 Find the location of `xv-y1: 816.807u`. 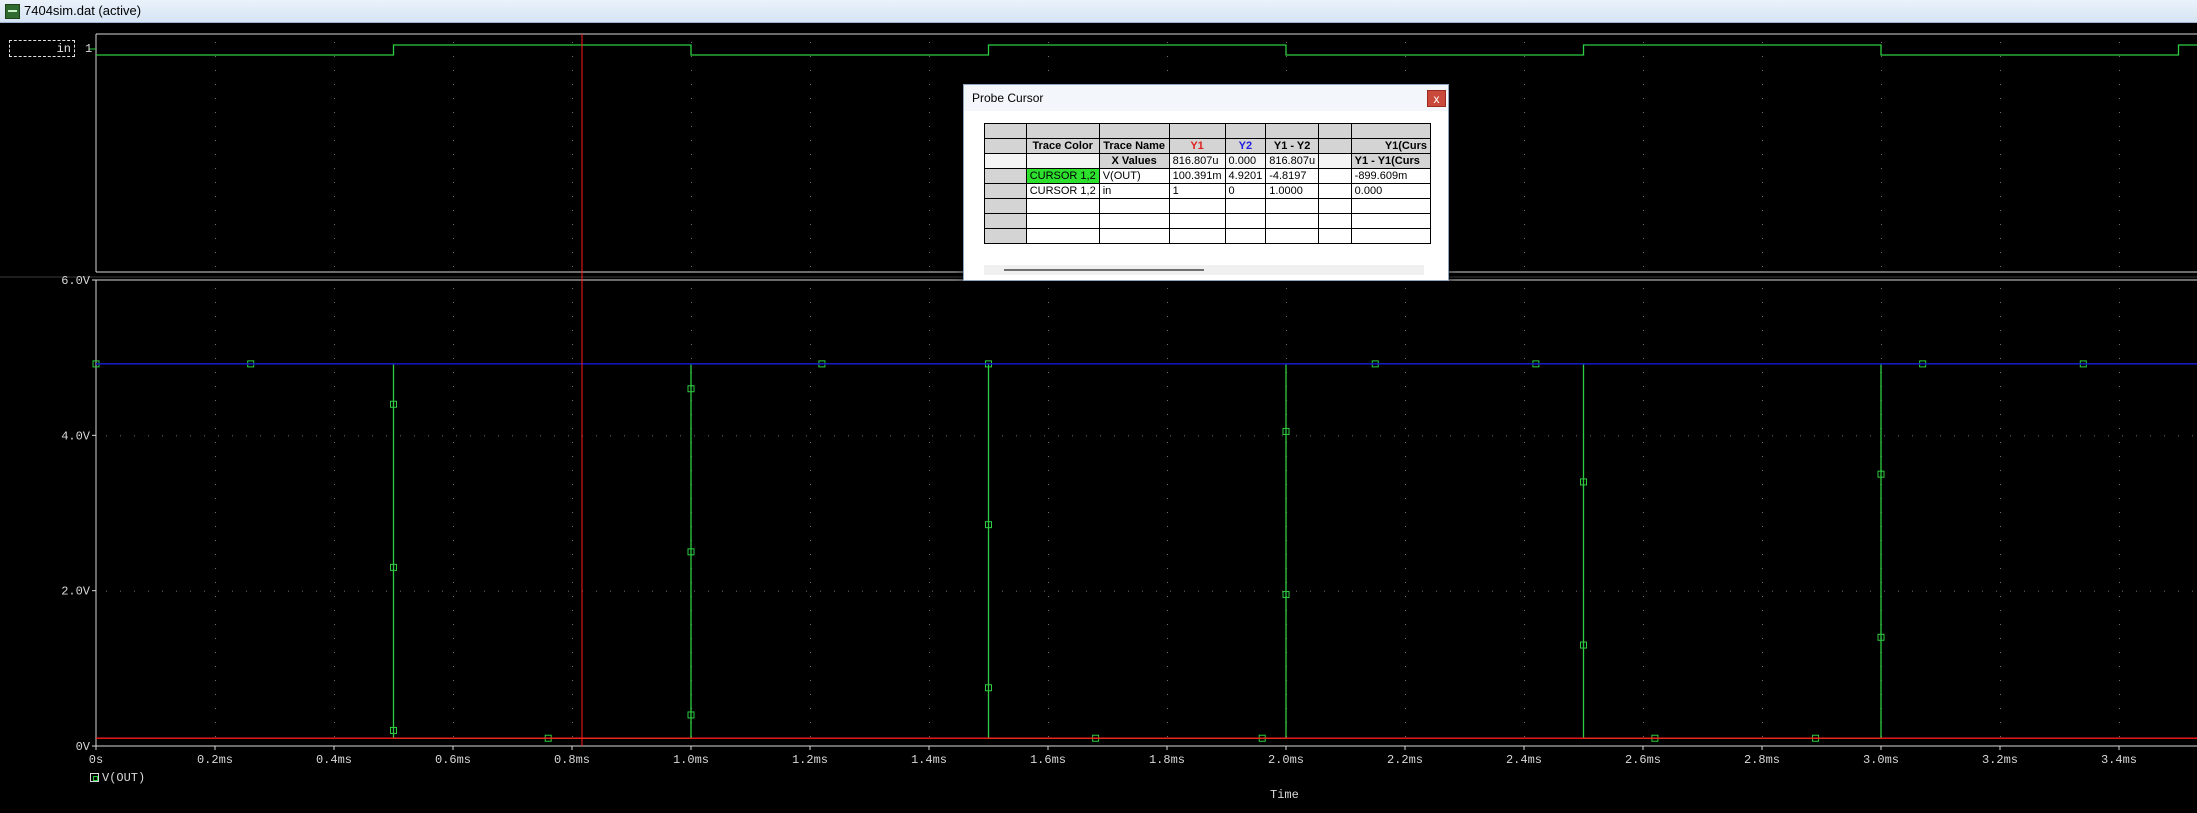

xv-y1: 816.807u is located at coordinates (1197, 161).